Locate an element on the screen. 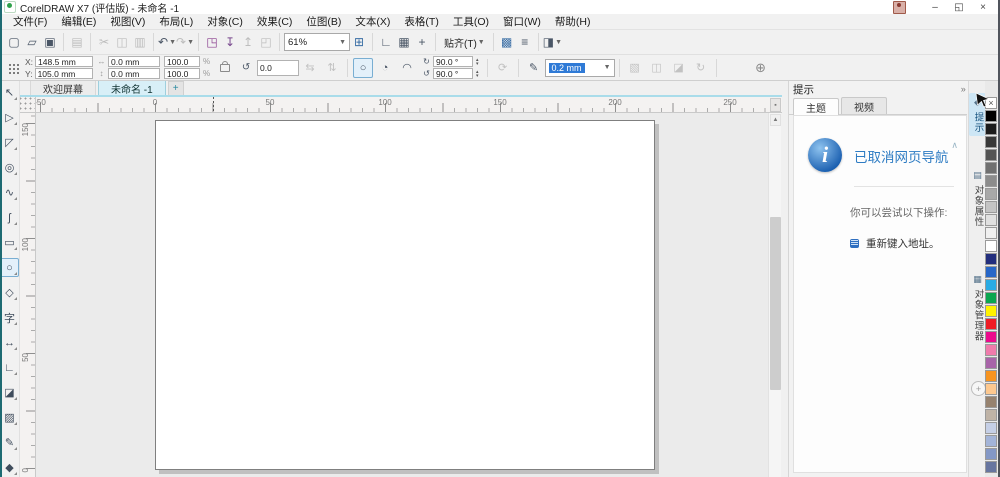  hints-tab-2: 视频 is located at coordinates (864, 105).